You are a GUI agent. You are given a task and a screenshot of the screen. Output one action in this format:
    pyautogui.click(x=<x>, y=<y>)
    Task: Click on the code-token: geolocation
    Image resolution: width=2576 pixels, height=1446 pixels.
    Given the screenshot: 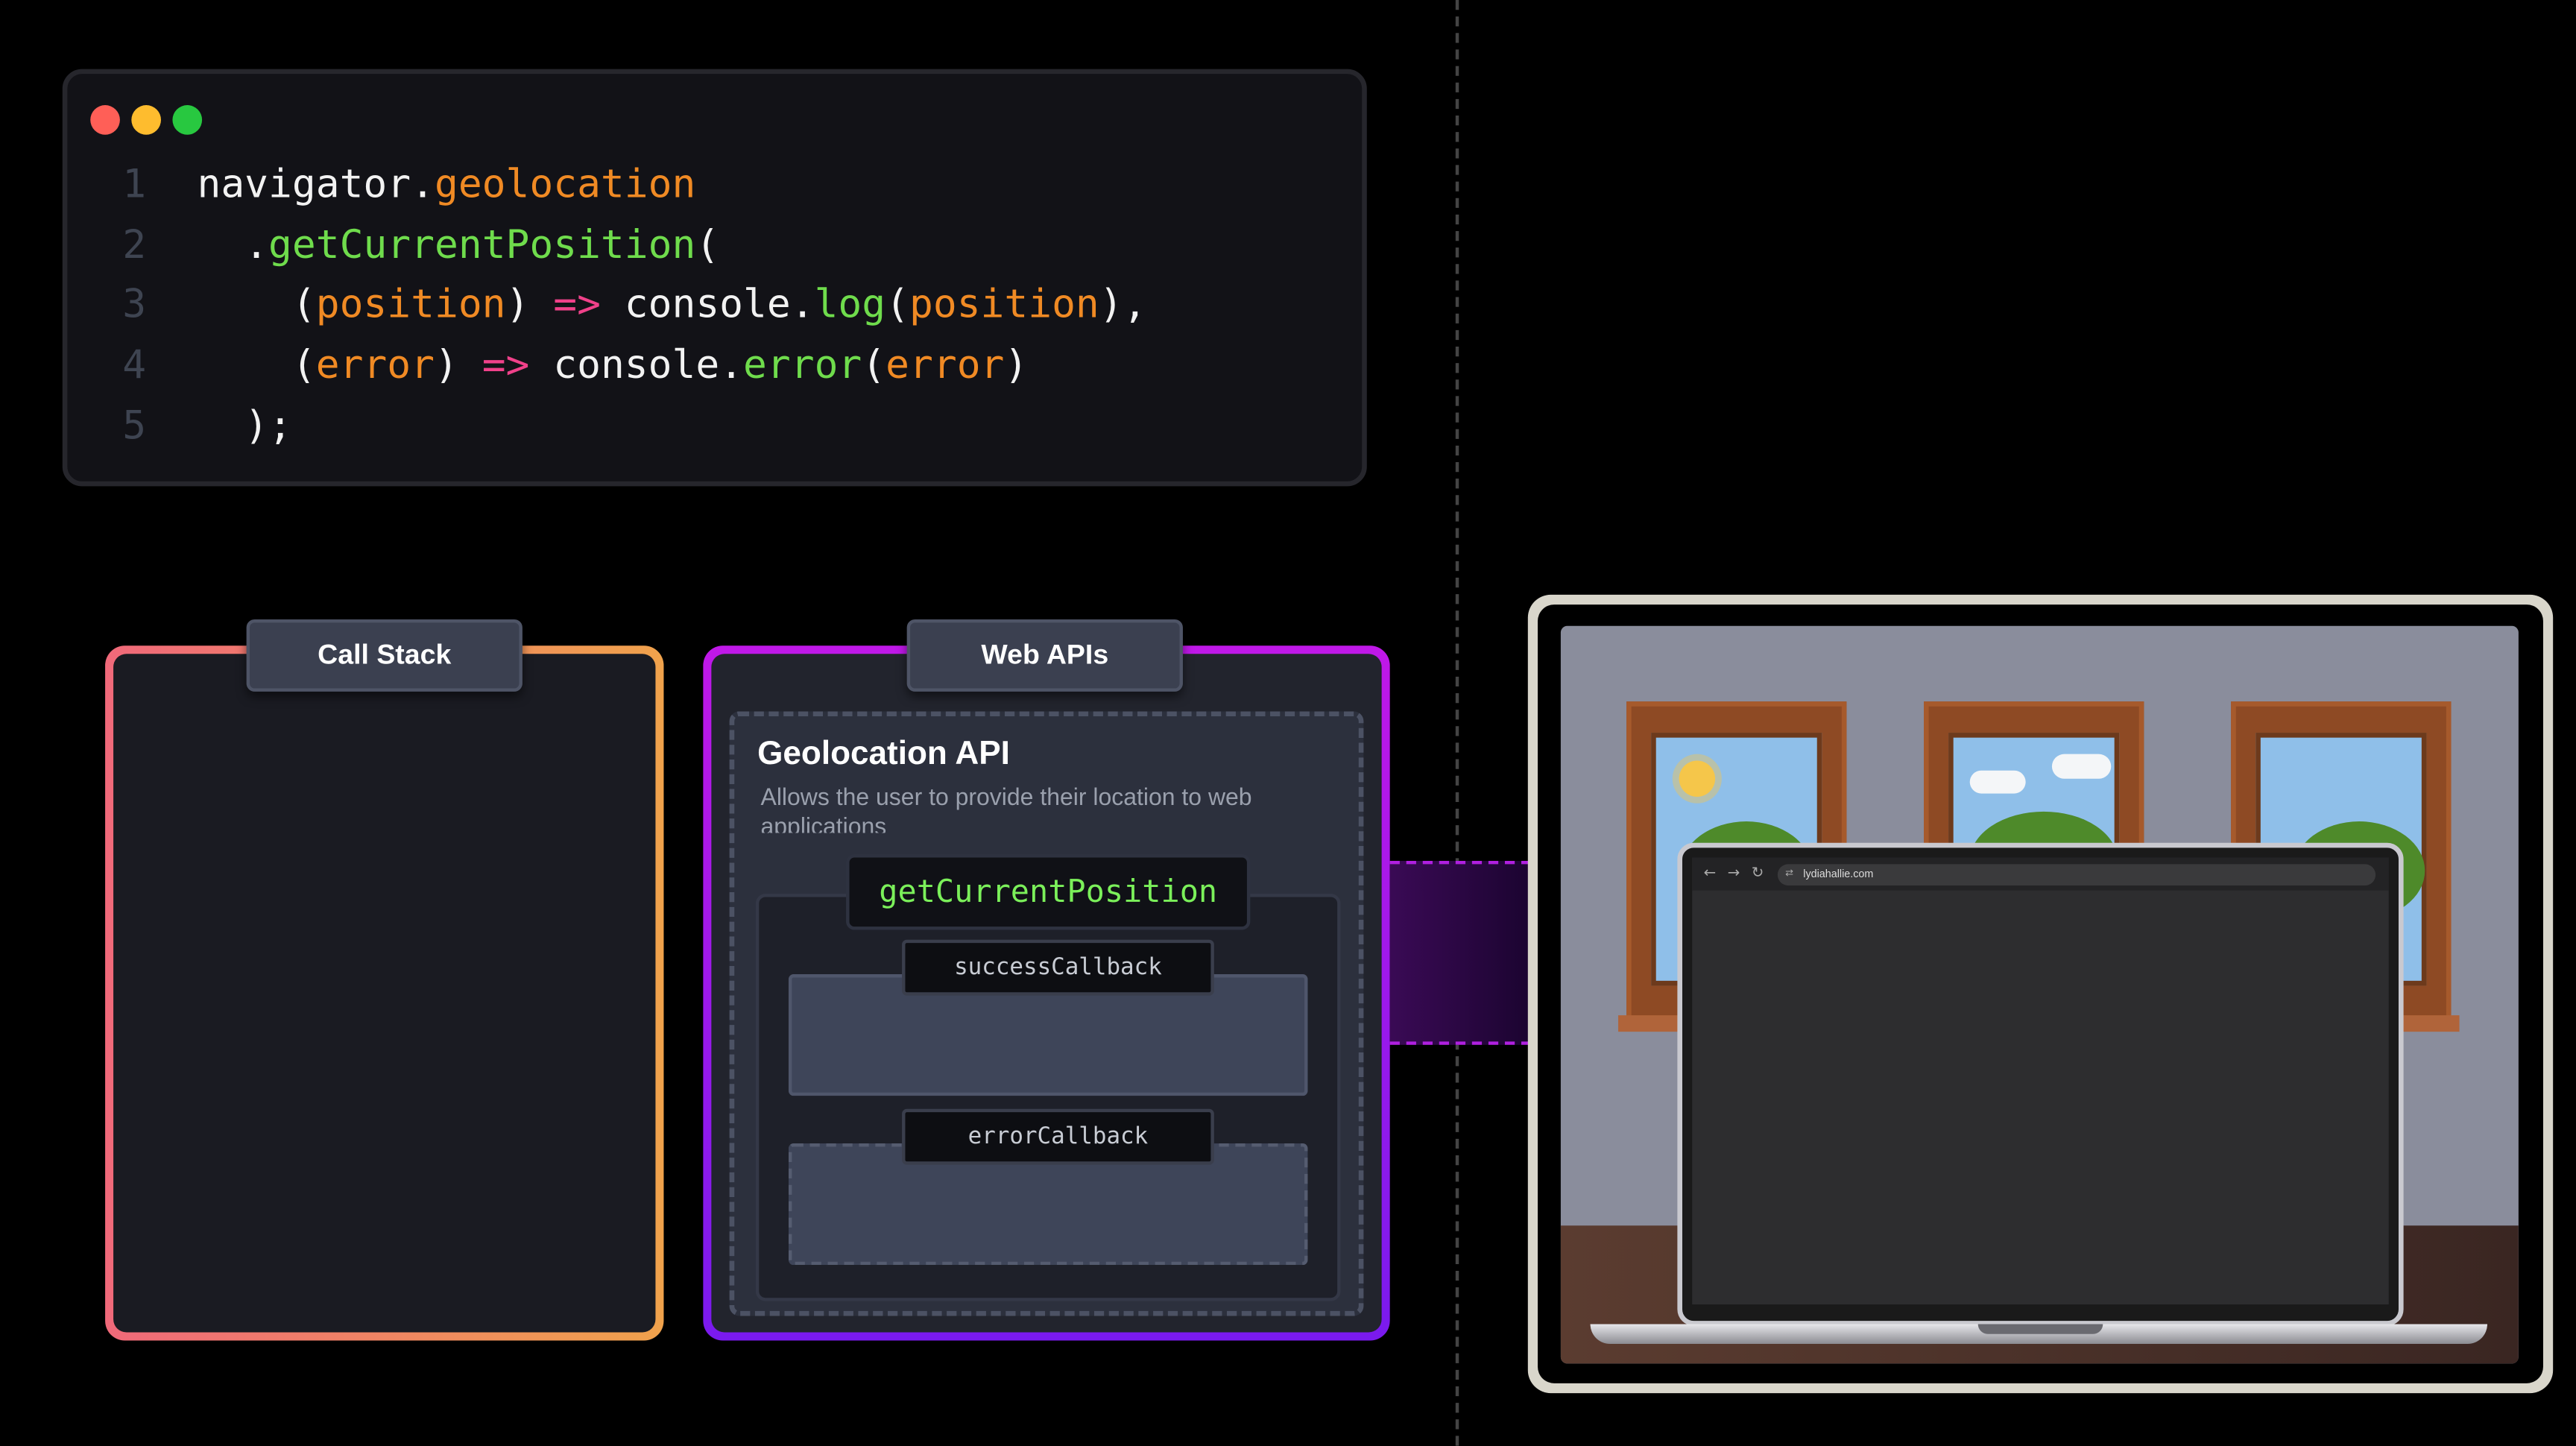 What is the action you would take?
    pyautogui.click(x=565, y=184)
    